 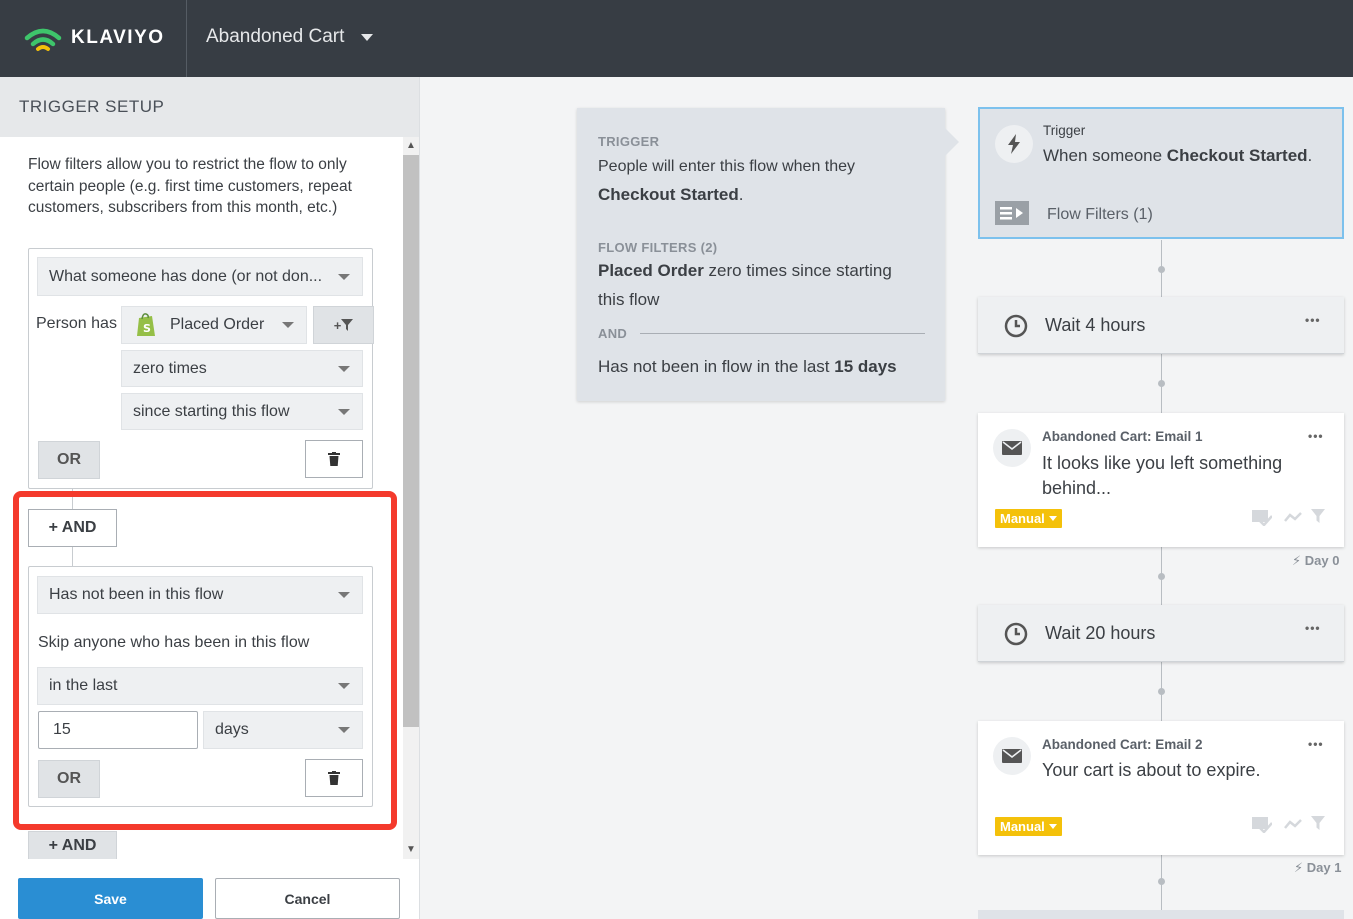 What do you see at coordinates (72, 528) in the screenshot?
I see `and-button: + AND` at bounding box center [72, 528].